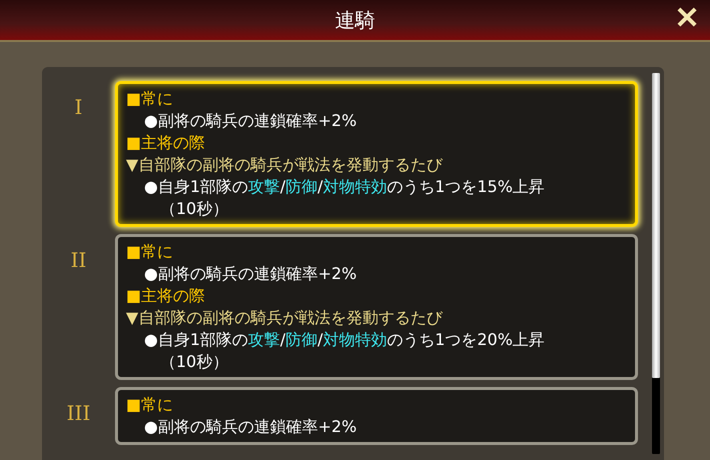 The height and width of the screenshot is (460, 710). Describe the element at coordinates (79, 412) in the screenshot. I see `level-numeral: III` at that location.